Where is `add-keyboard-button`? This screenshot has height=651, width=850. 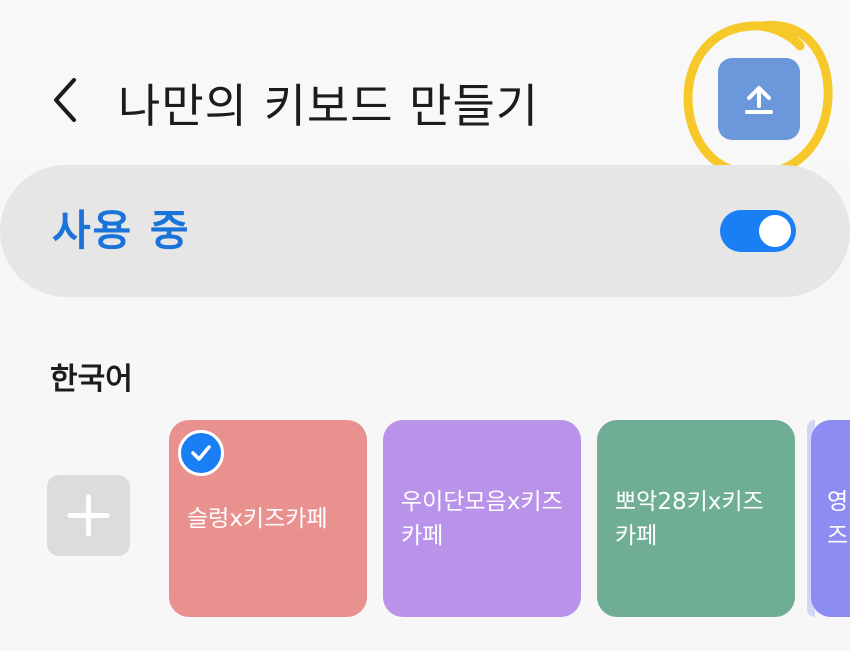
add-keyboard-button is located at coordinates (88, 515).